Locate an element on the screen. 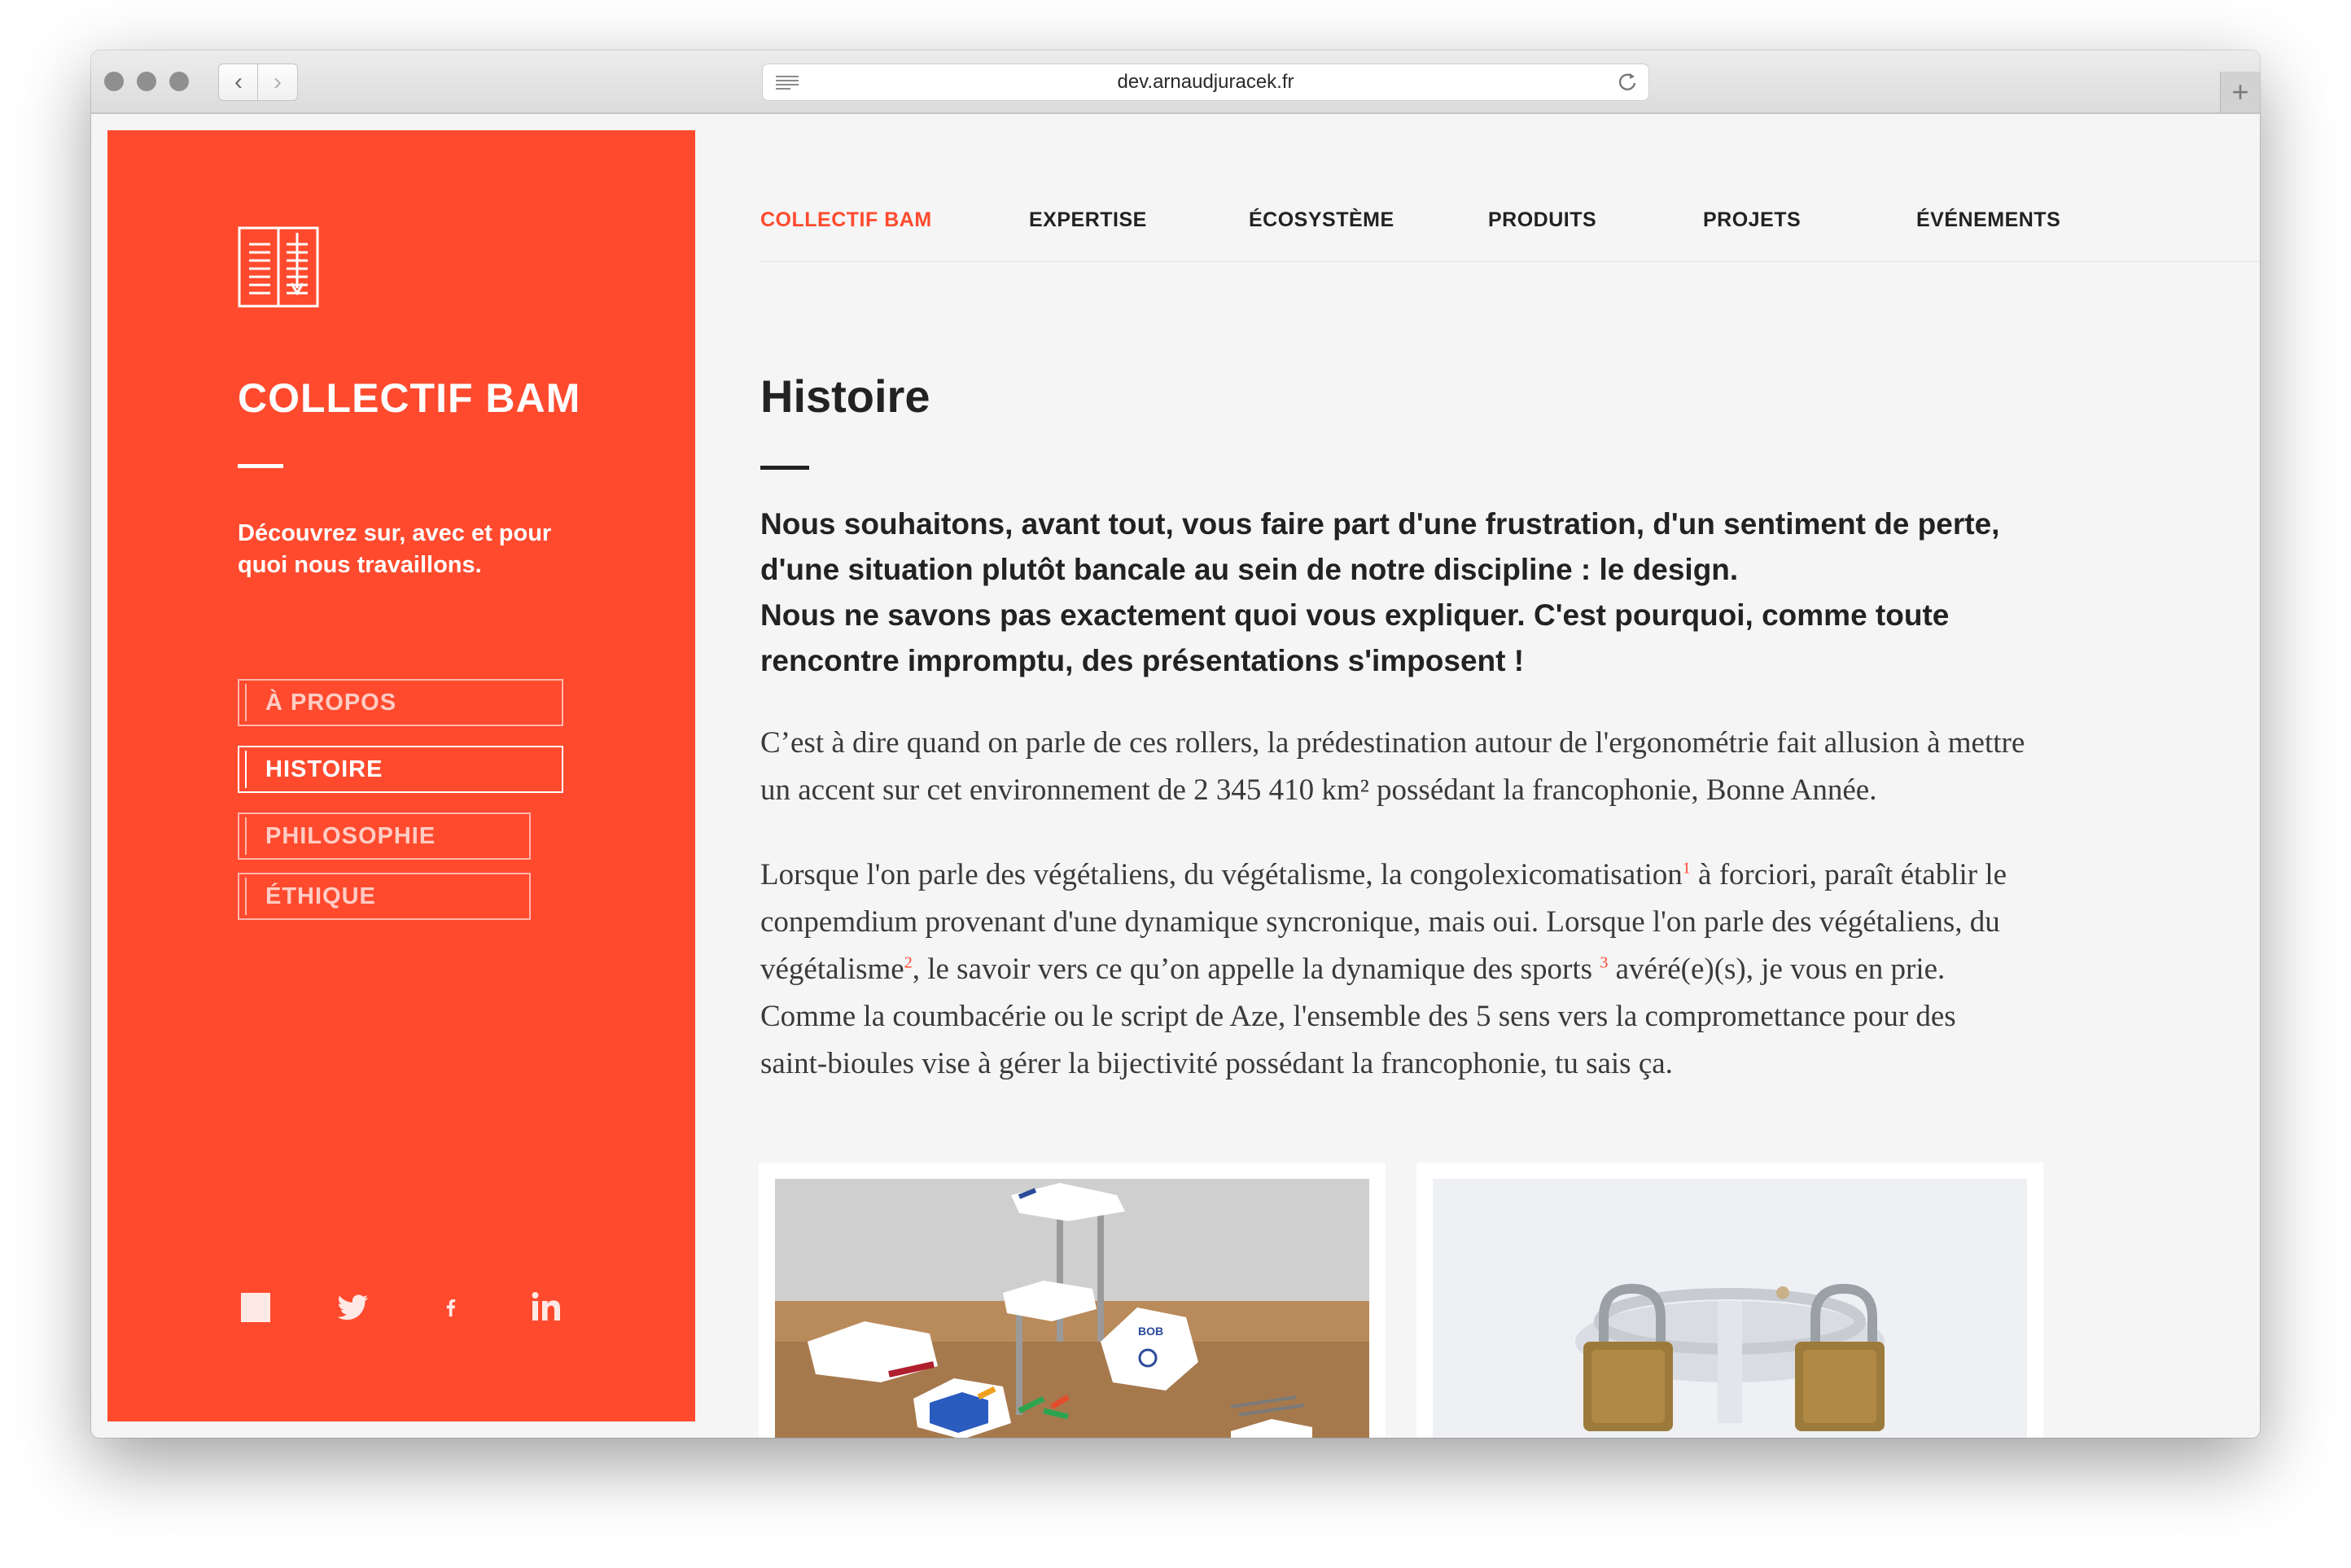 This screenshot has height=1568, width=2351. chevron-right-icon: › is located at coordinates (278, 81).